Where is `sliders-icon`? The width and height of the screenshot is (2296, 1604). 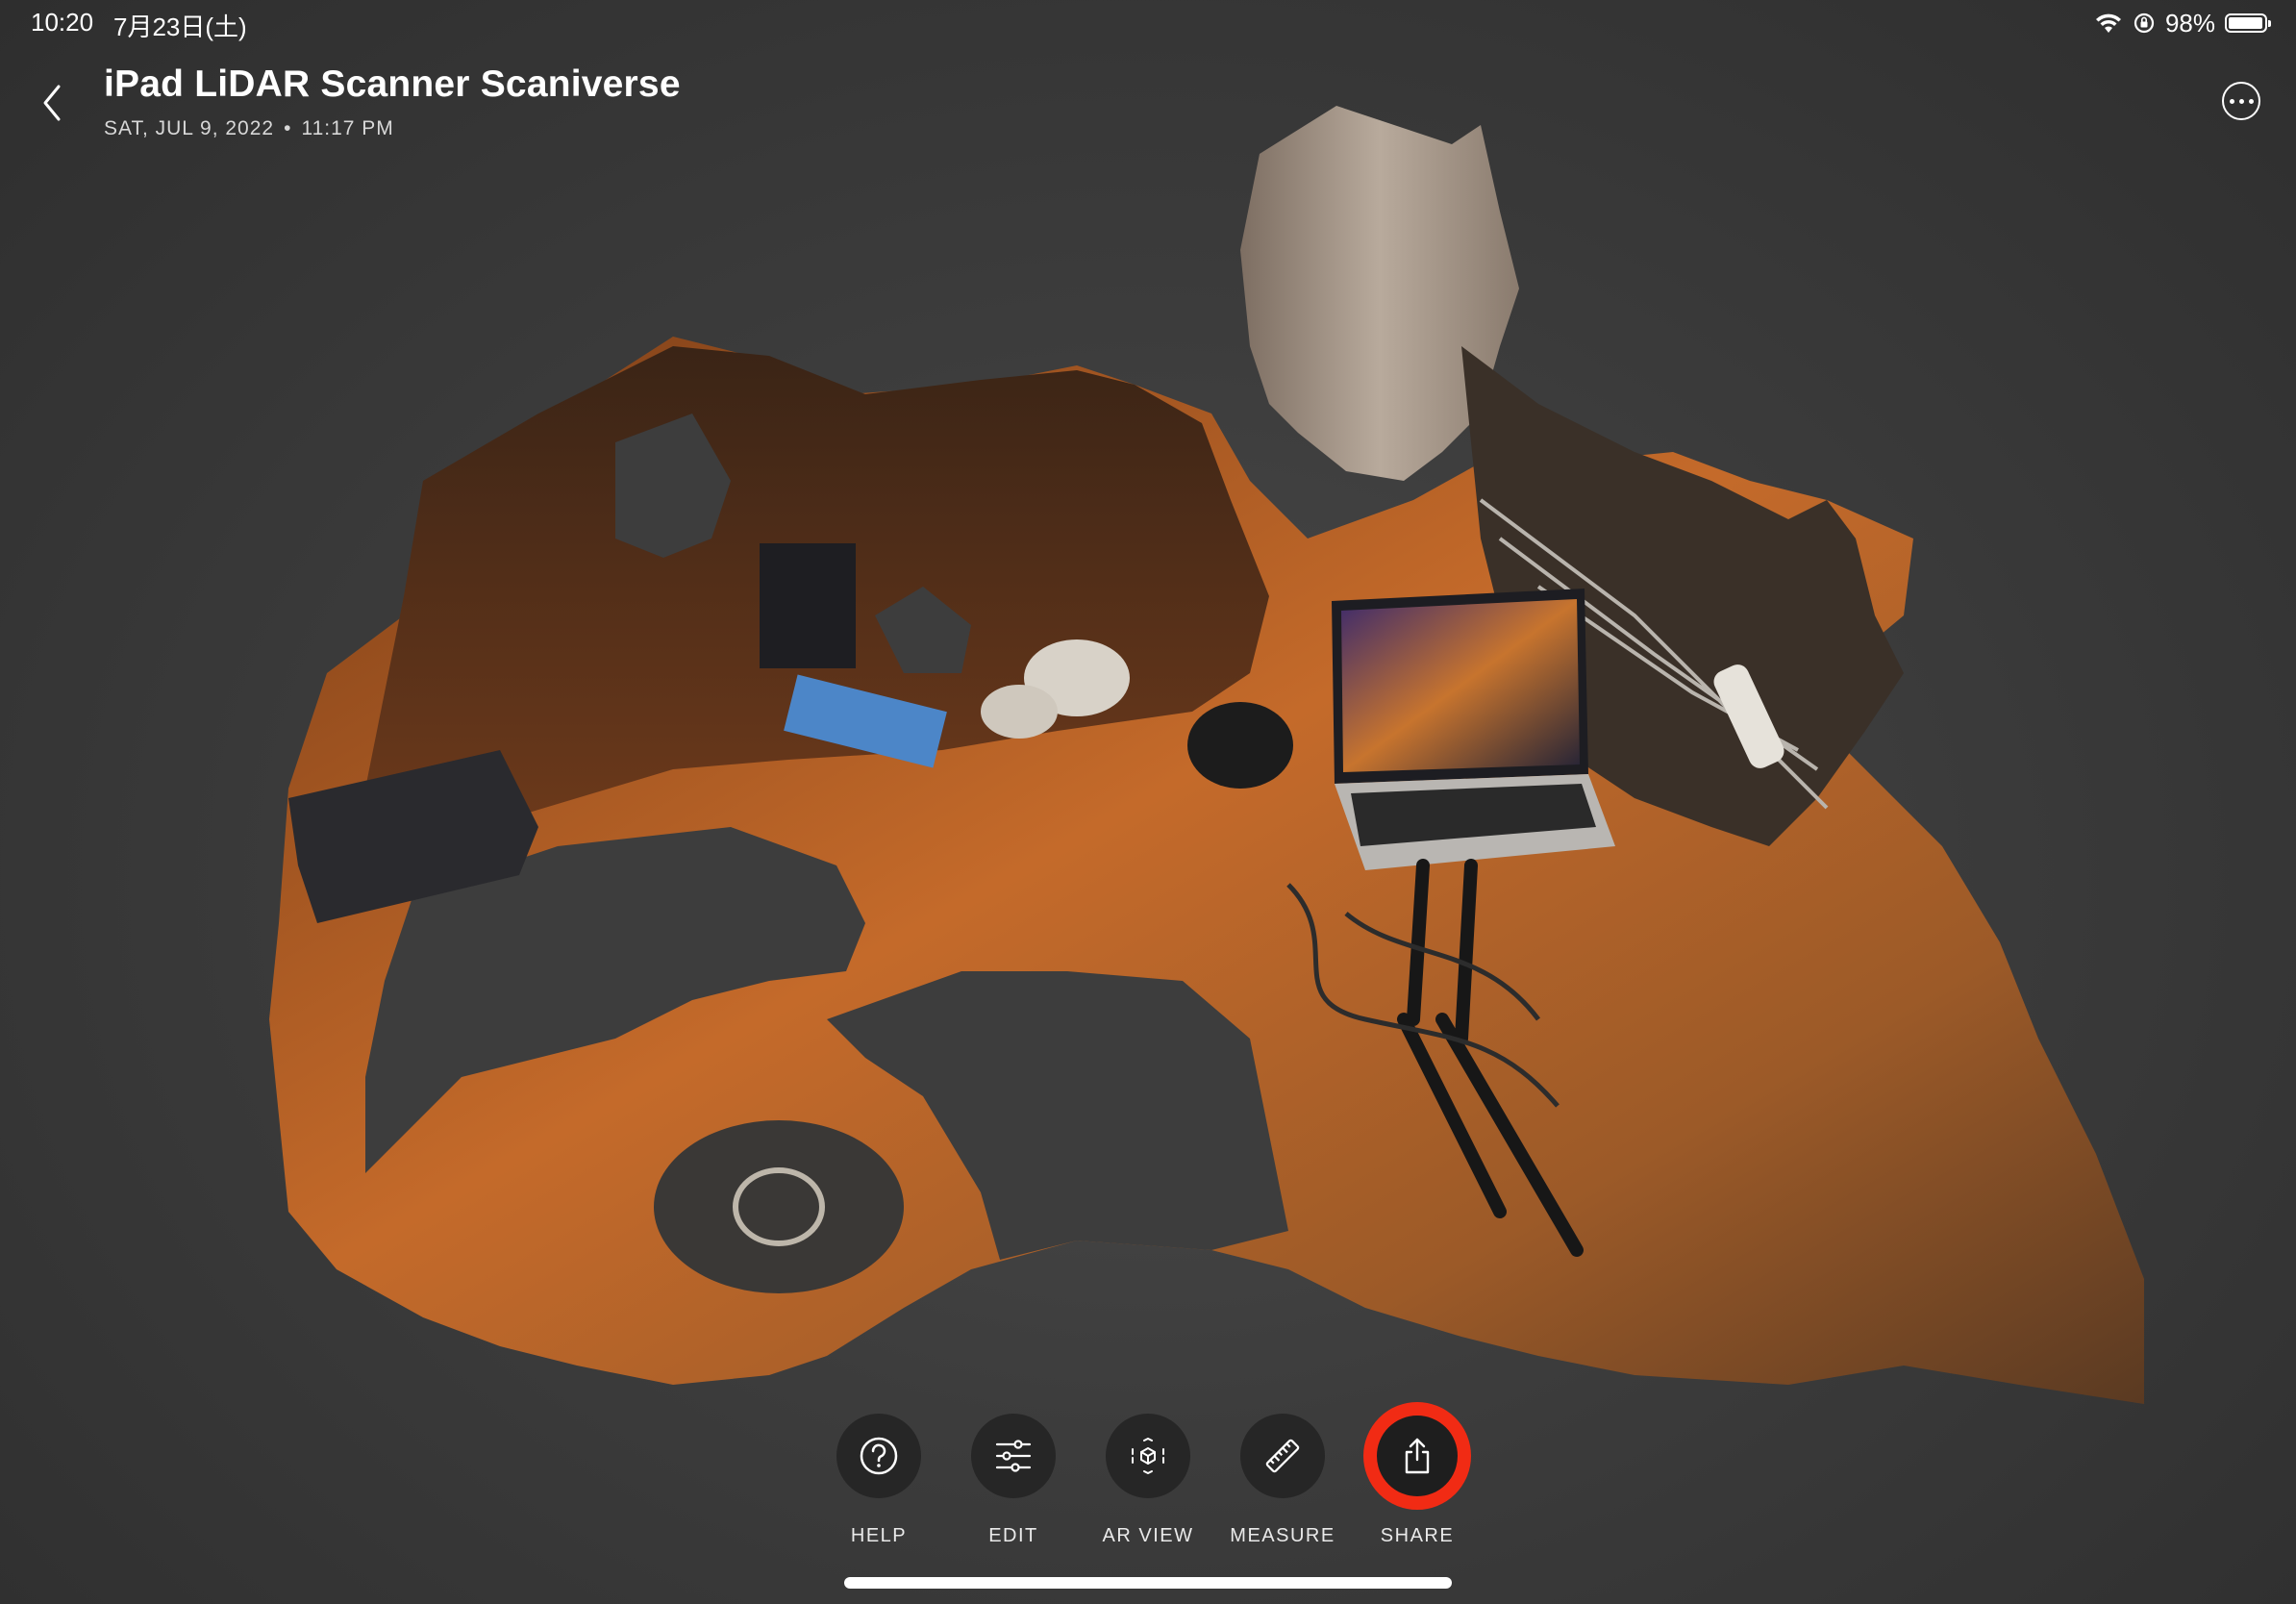
sliders-icon is located at coordinates (1013, 1456).